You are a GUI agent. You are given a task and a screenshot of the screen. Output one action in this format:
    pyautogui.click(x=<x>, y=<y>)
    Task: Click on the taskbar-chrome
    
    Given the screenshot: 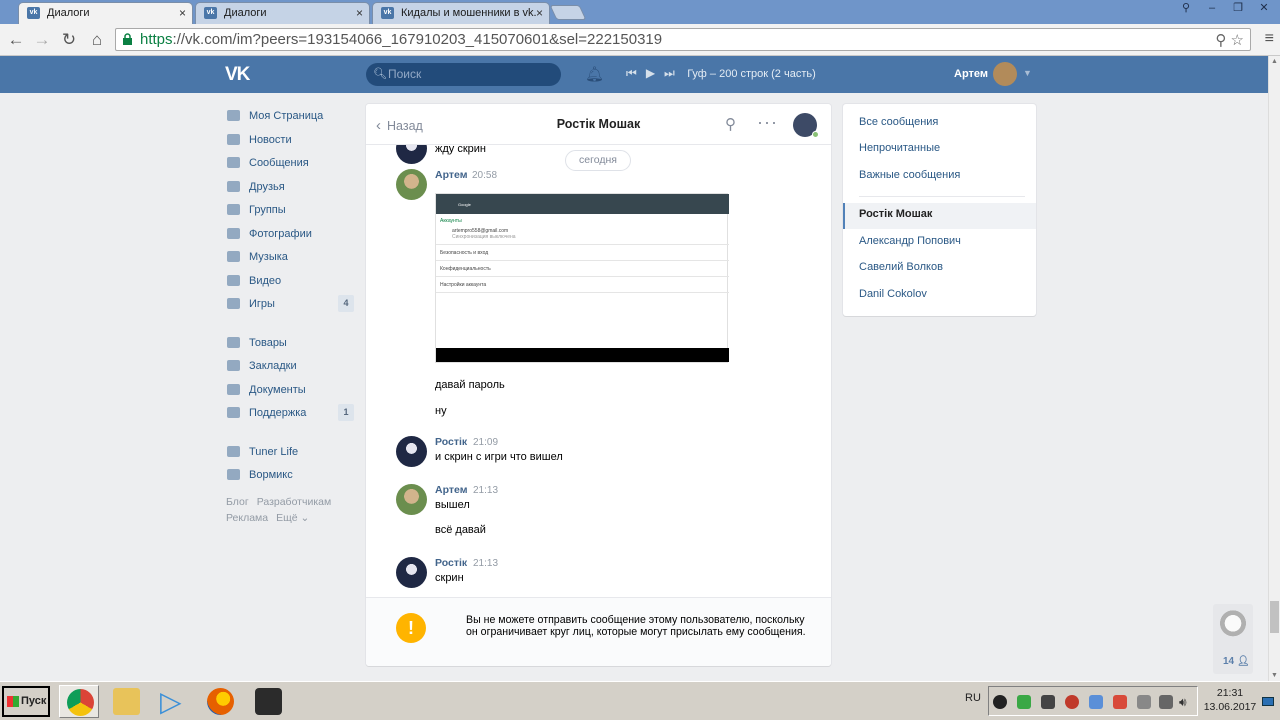 What is the action you would take?
    pyautogui.click(x=79, y=701)
    